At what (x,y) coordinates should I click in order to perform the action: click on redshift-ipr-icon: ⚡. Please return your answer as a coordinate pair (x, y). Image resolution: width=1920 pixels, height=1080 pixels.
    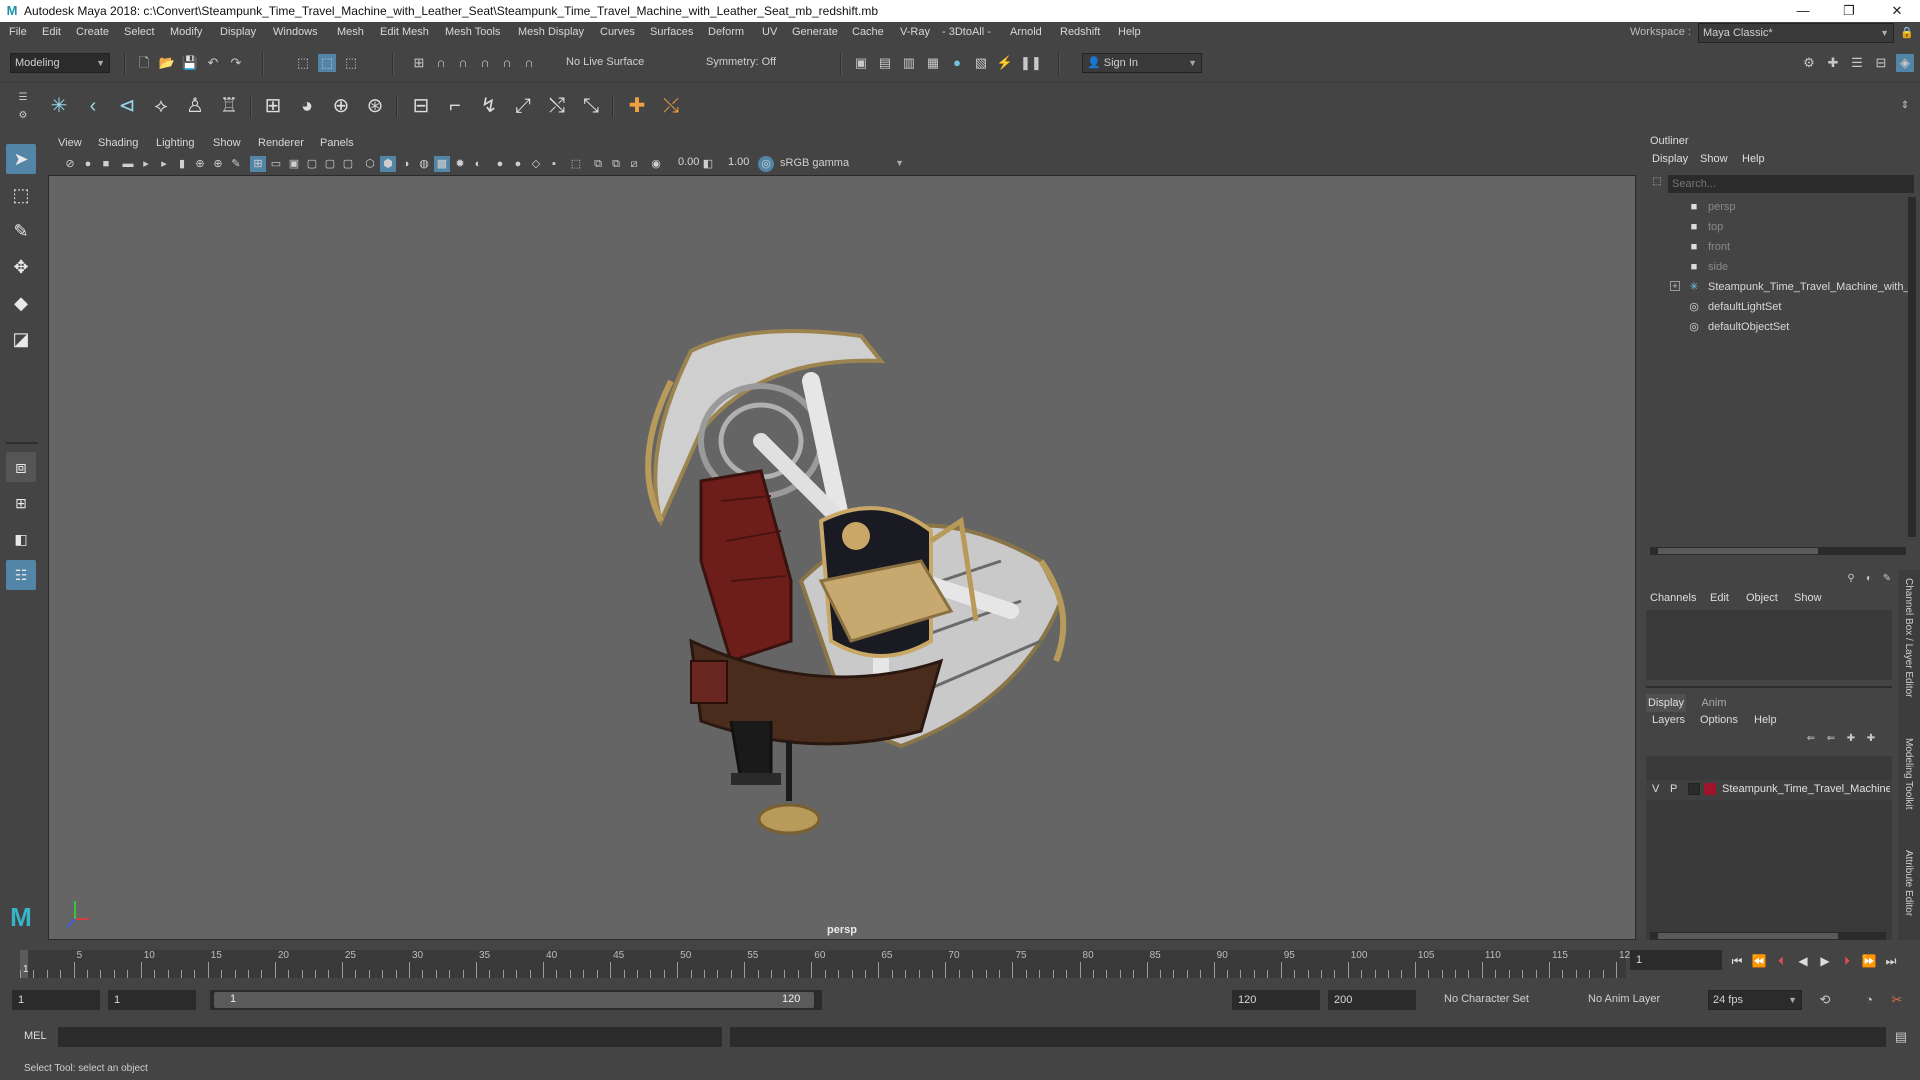
    Looking at the image, I should click on (1005, 63).